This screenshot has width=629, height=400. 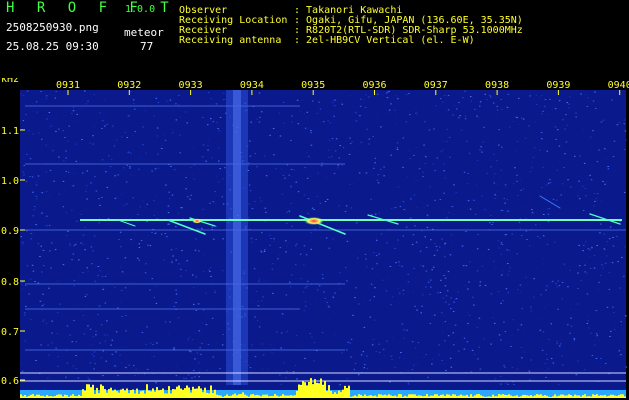 What do you see at coordinates (374, 85) in the screenshot?
I see `x-tick-label: 0936` at bounding box center [374, 85].